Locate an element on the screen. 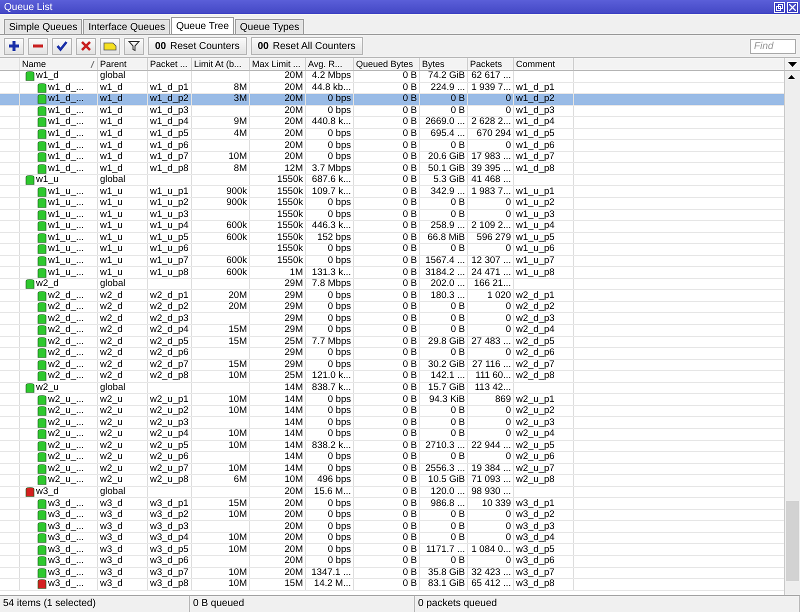  table-row: w2_d_... w2_d w2_d_p4 15M 29M 0 bps 0 B 0 B 0 w2_d_p4 is located at coordinates (392, 331).